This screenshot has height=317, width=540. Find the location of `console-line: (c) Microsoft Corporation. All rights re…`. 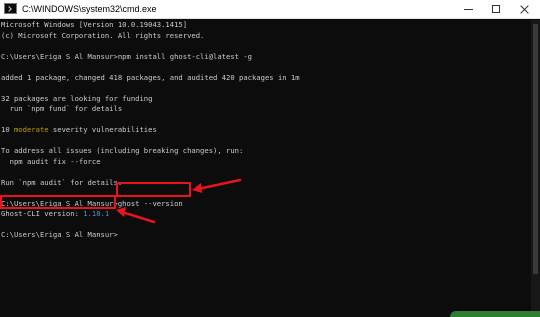

console-line: (c) Microsoft Corporation. All rights re… is located at coordinates (103, 35).